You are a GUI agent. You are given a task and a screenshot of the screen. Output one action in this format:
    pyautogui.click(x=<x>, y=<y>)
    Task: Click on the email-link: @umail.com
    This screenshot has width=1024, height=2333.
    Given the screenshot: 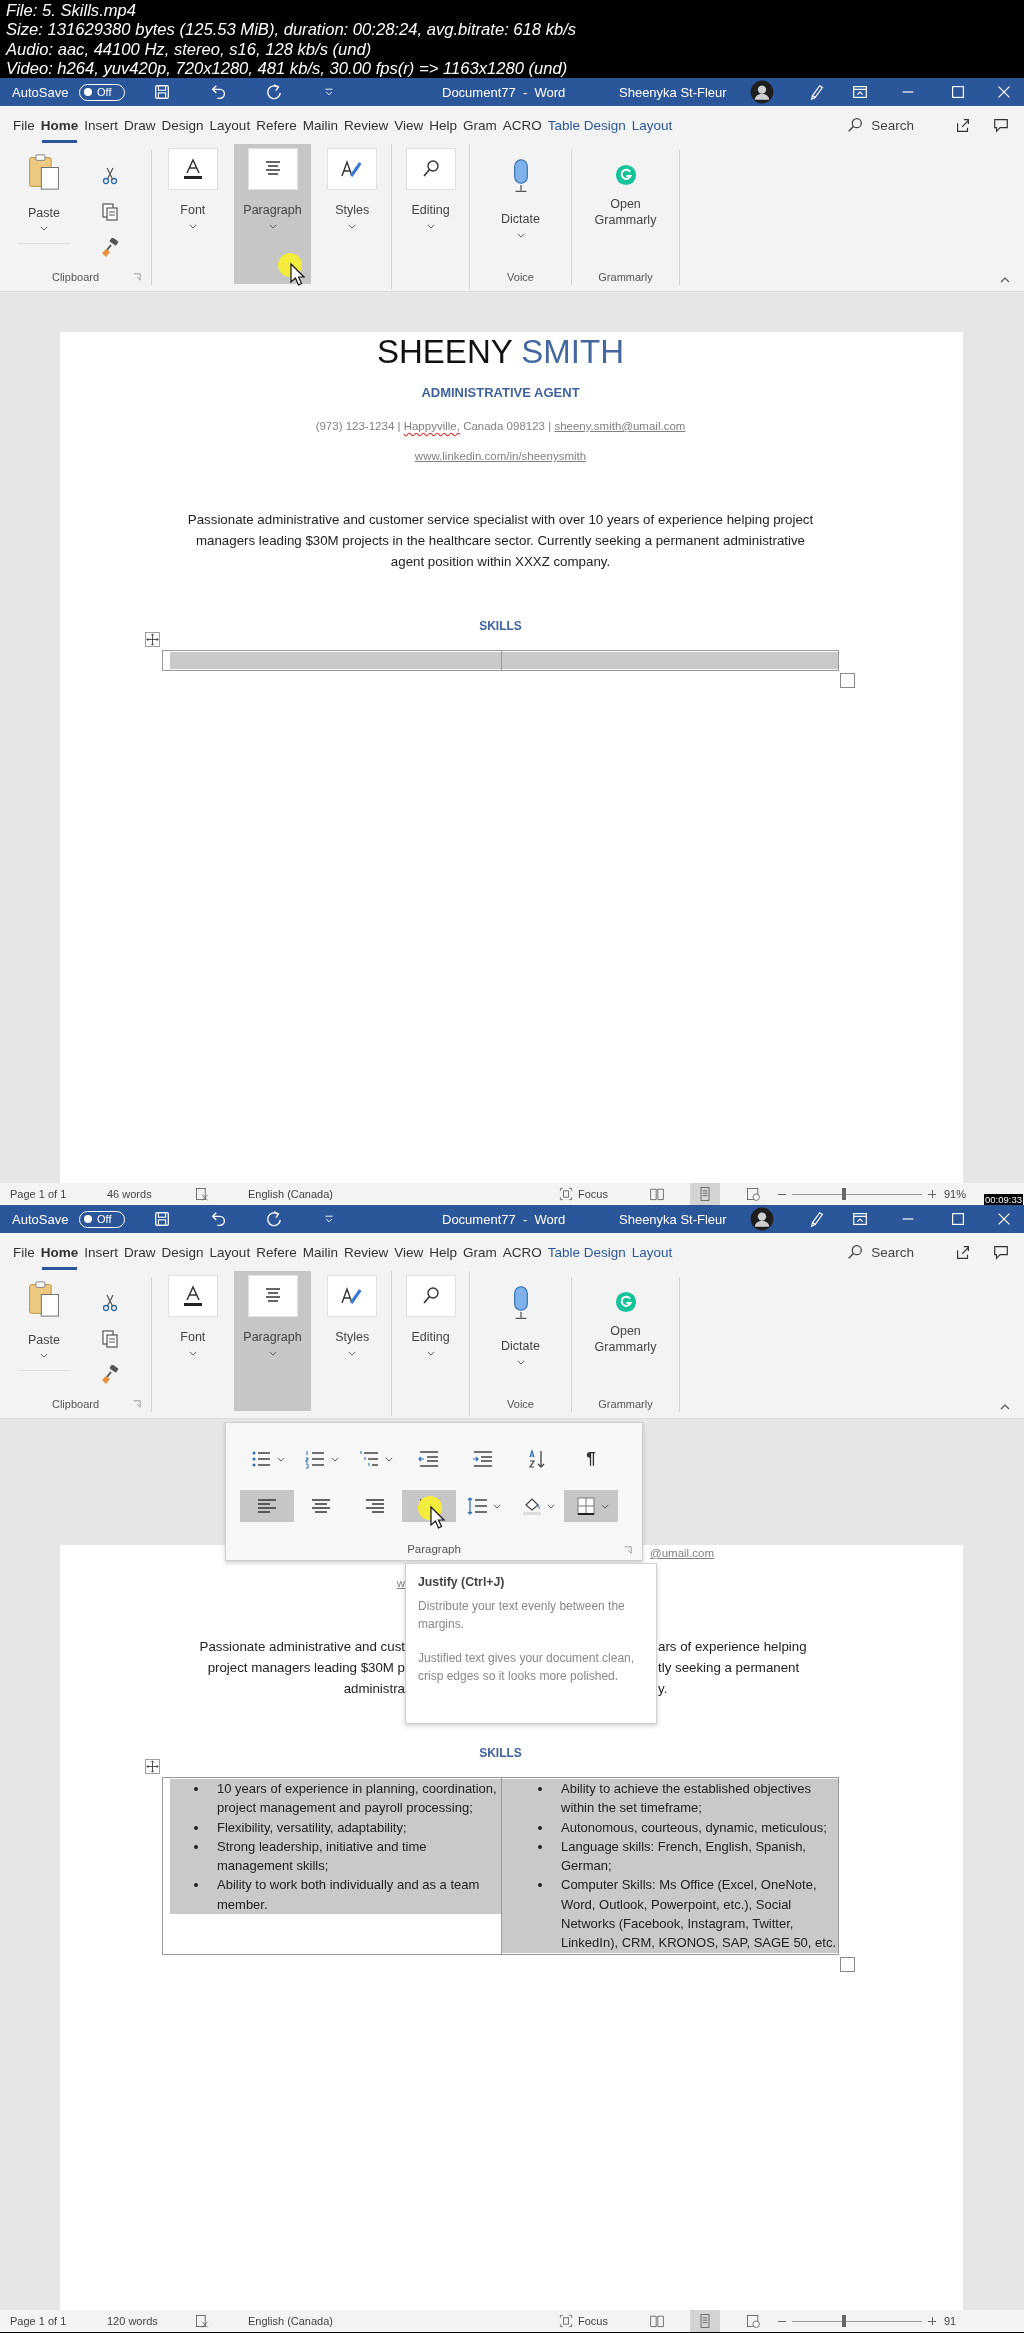 What is the action you would take?
    pyautogui.click(x=682, y=1553)
    